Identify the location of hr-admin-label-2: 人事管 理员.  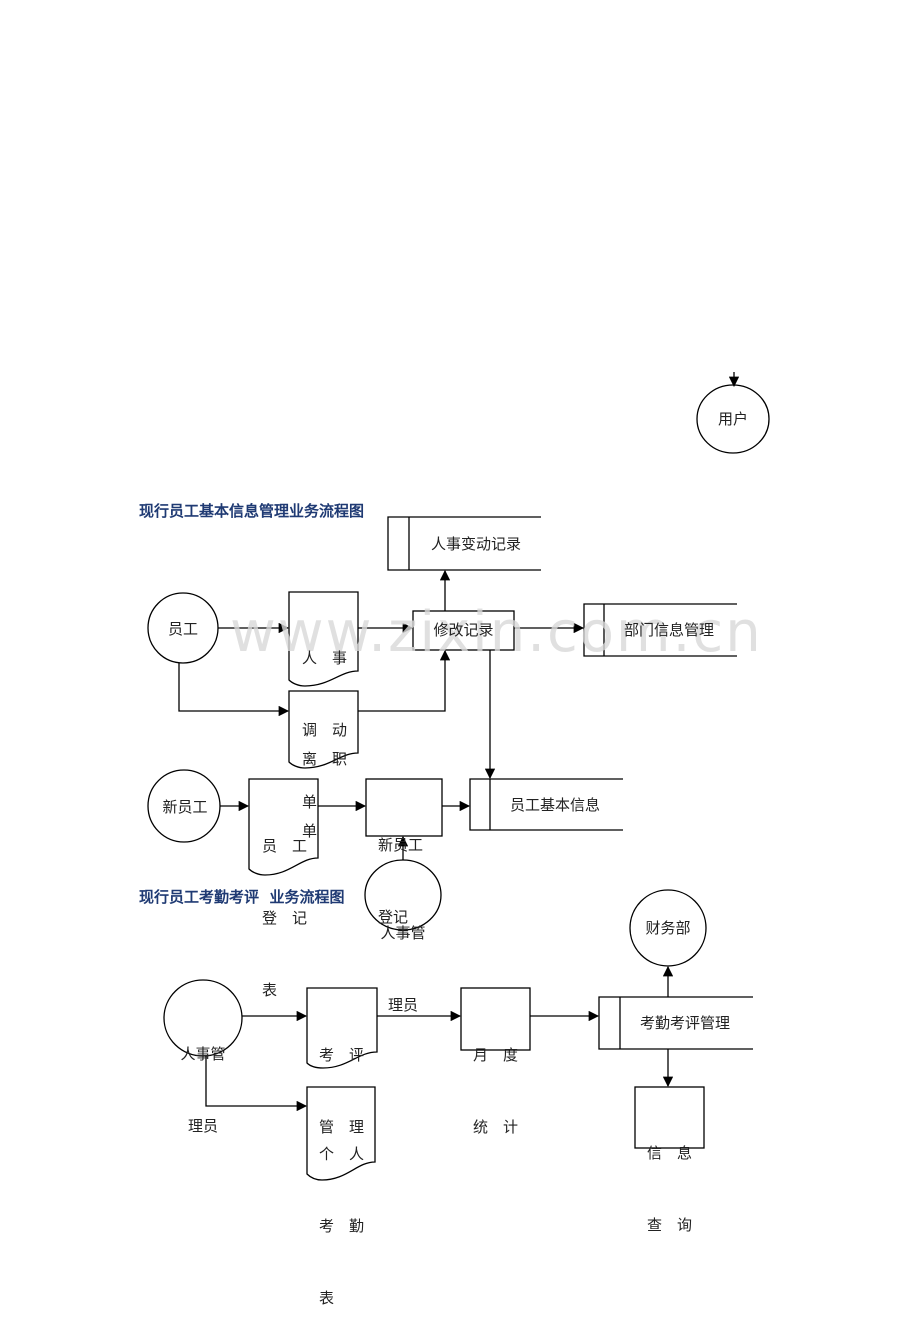
(203, 1078).